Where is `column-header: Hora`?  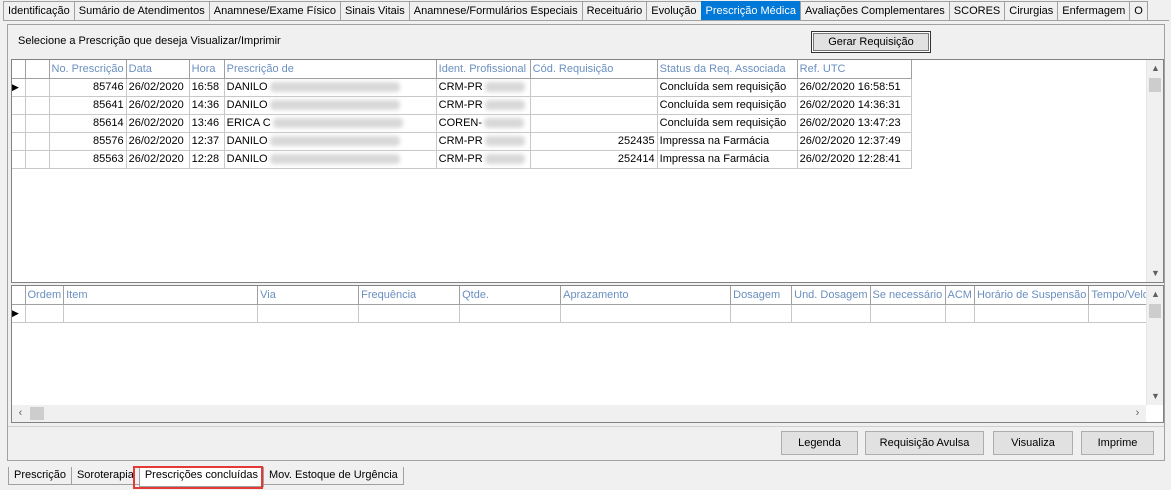
column-header: Hora is located at coordinates (207, 69).